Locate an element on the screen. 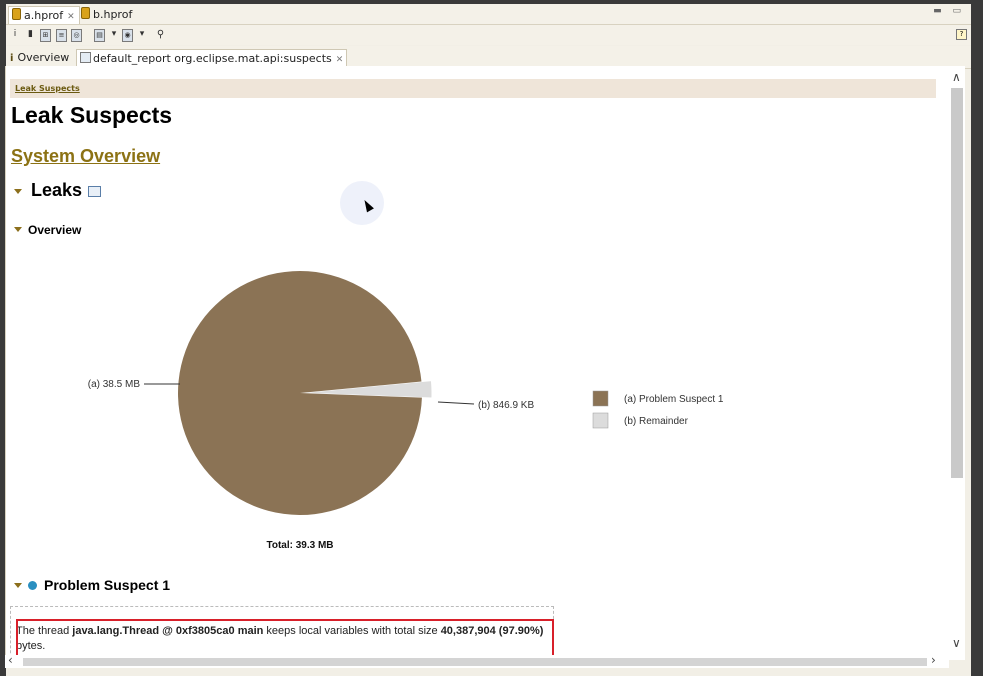  collapse-icon is located at coordinates (18, 585).